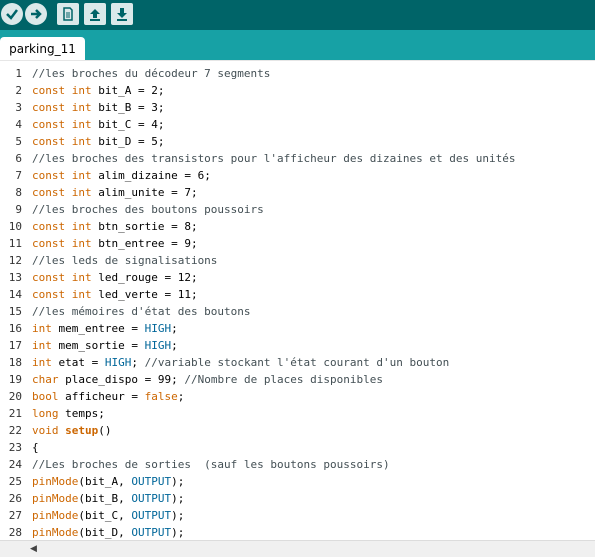  What do you see at coordinates (297, 277) in the screenshot?
I see `code-line: 13 const int led_rouge = 12;` at bounding box center [297, 277].